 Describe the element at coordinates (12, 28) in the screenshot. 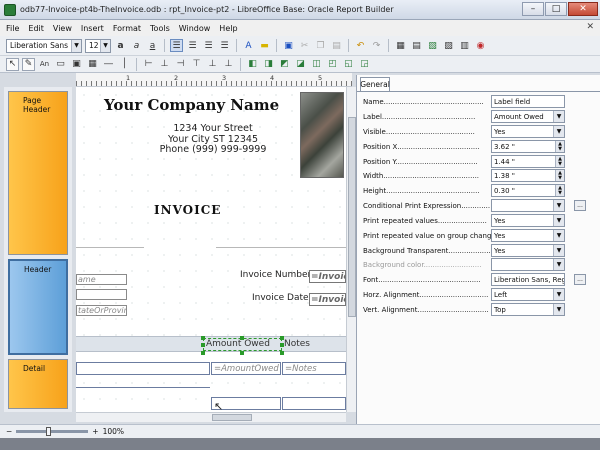

I see `menu-file: File` at that location.